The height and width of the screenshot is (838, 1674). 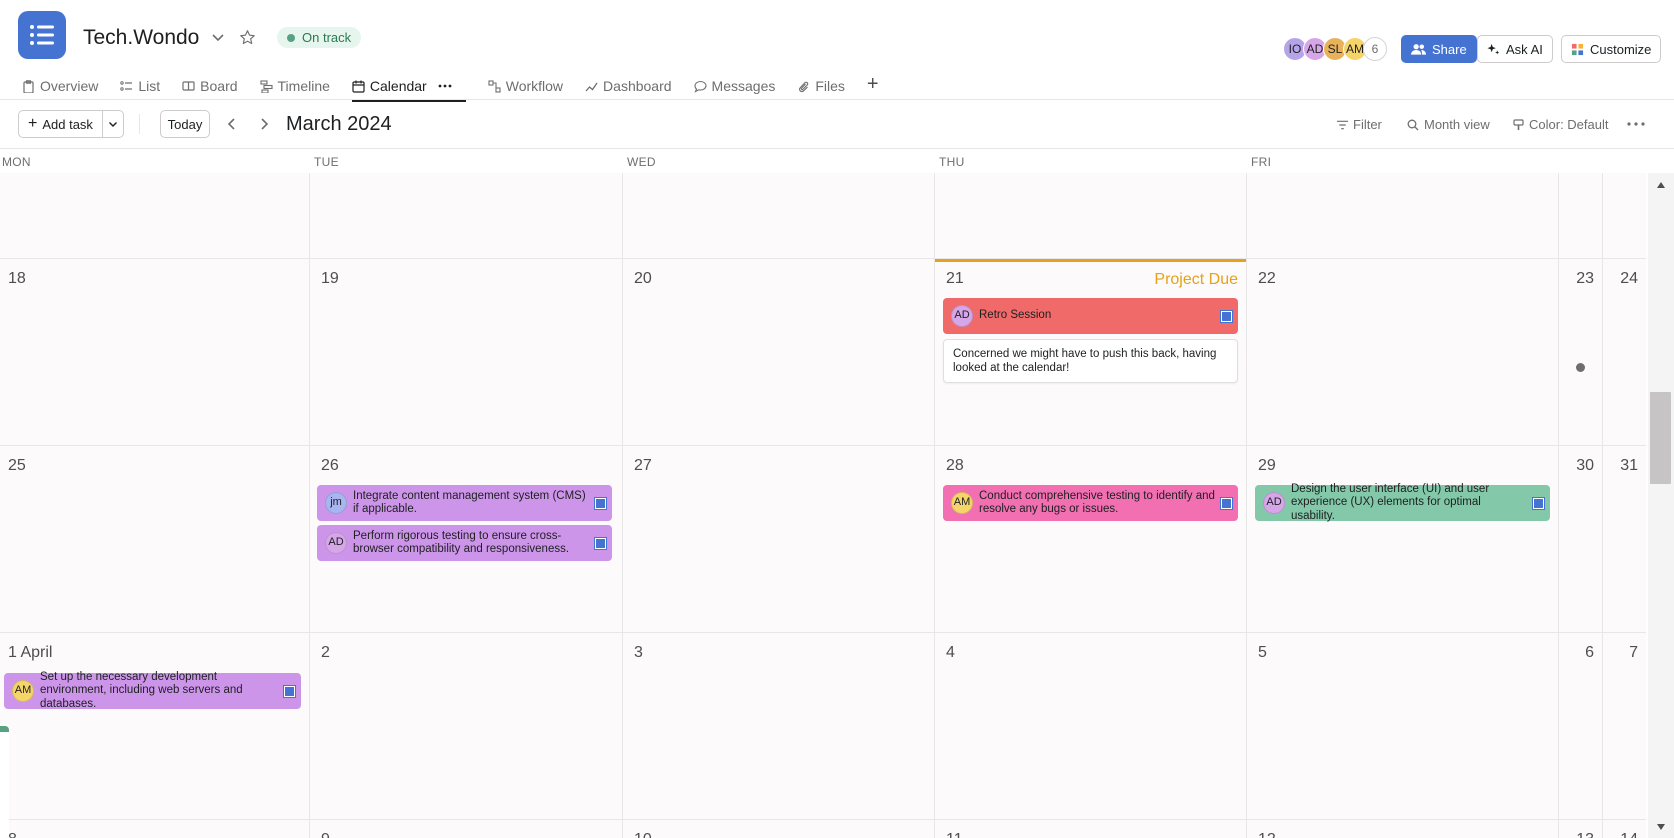 I want to click on chevron-left-icon, so click(x=232, y=124).